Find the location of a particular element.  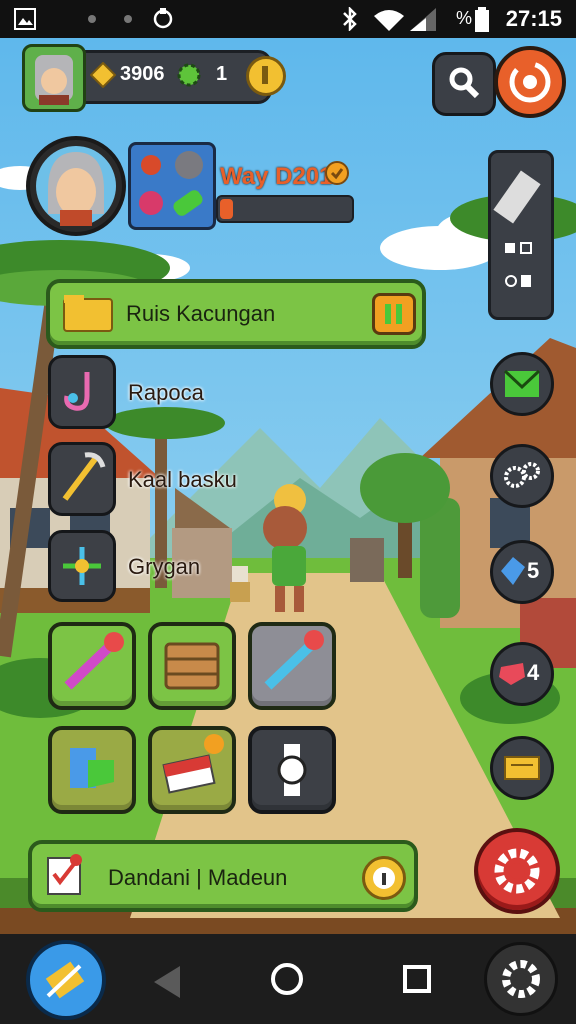

battery-icon is located at coordinates (482, 19).